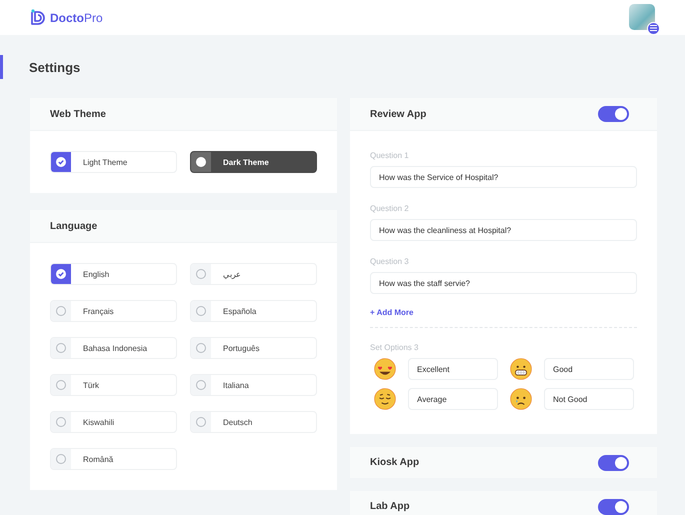 Image resolution: width=685 pixels, height=515 pixels. I want to click on add-more-link: + Add More, so click(392, 312).